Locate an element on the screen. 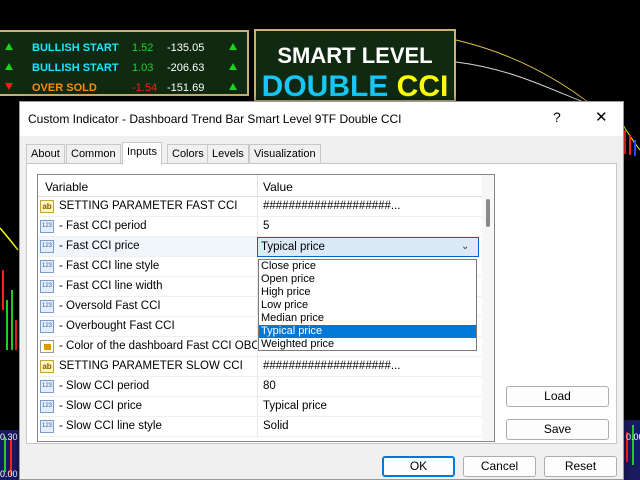 Image resolution: width=640 pixels, height=480 pixels. variable-name: - Fast CCI price is located at coordinates (99, 246).